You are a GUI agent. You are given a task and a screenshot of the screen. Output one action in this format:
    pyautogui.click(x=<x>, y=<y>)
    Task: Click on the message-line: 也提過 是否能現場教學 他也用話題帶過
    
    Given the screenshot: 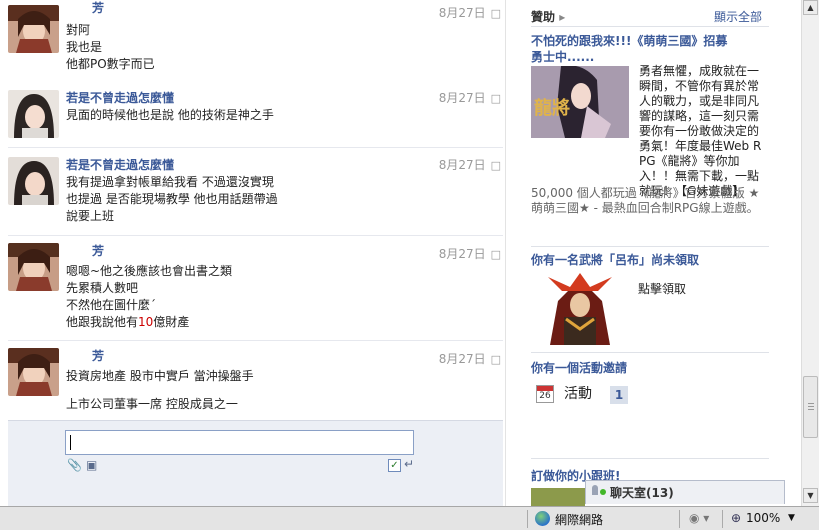 What is the action you would take?
    pyautogui.click(x=172, y=199)
    